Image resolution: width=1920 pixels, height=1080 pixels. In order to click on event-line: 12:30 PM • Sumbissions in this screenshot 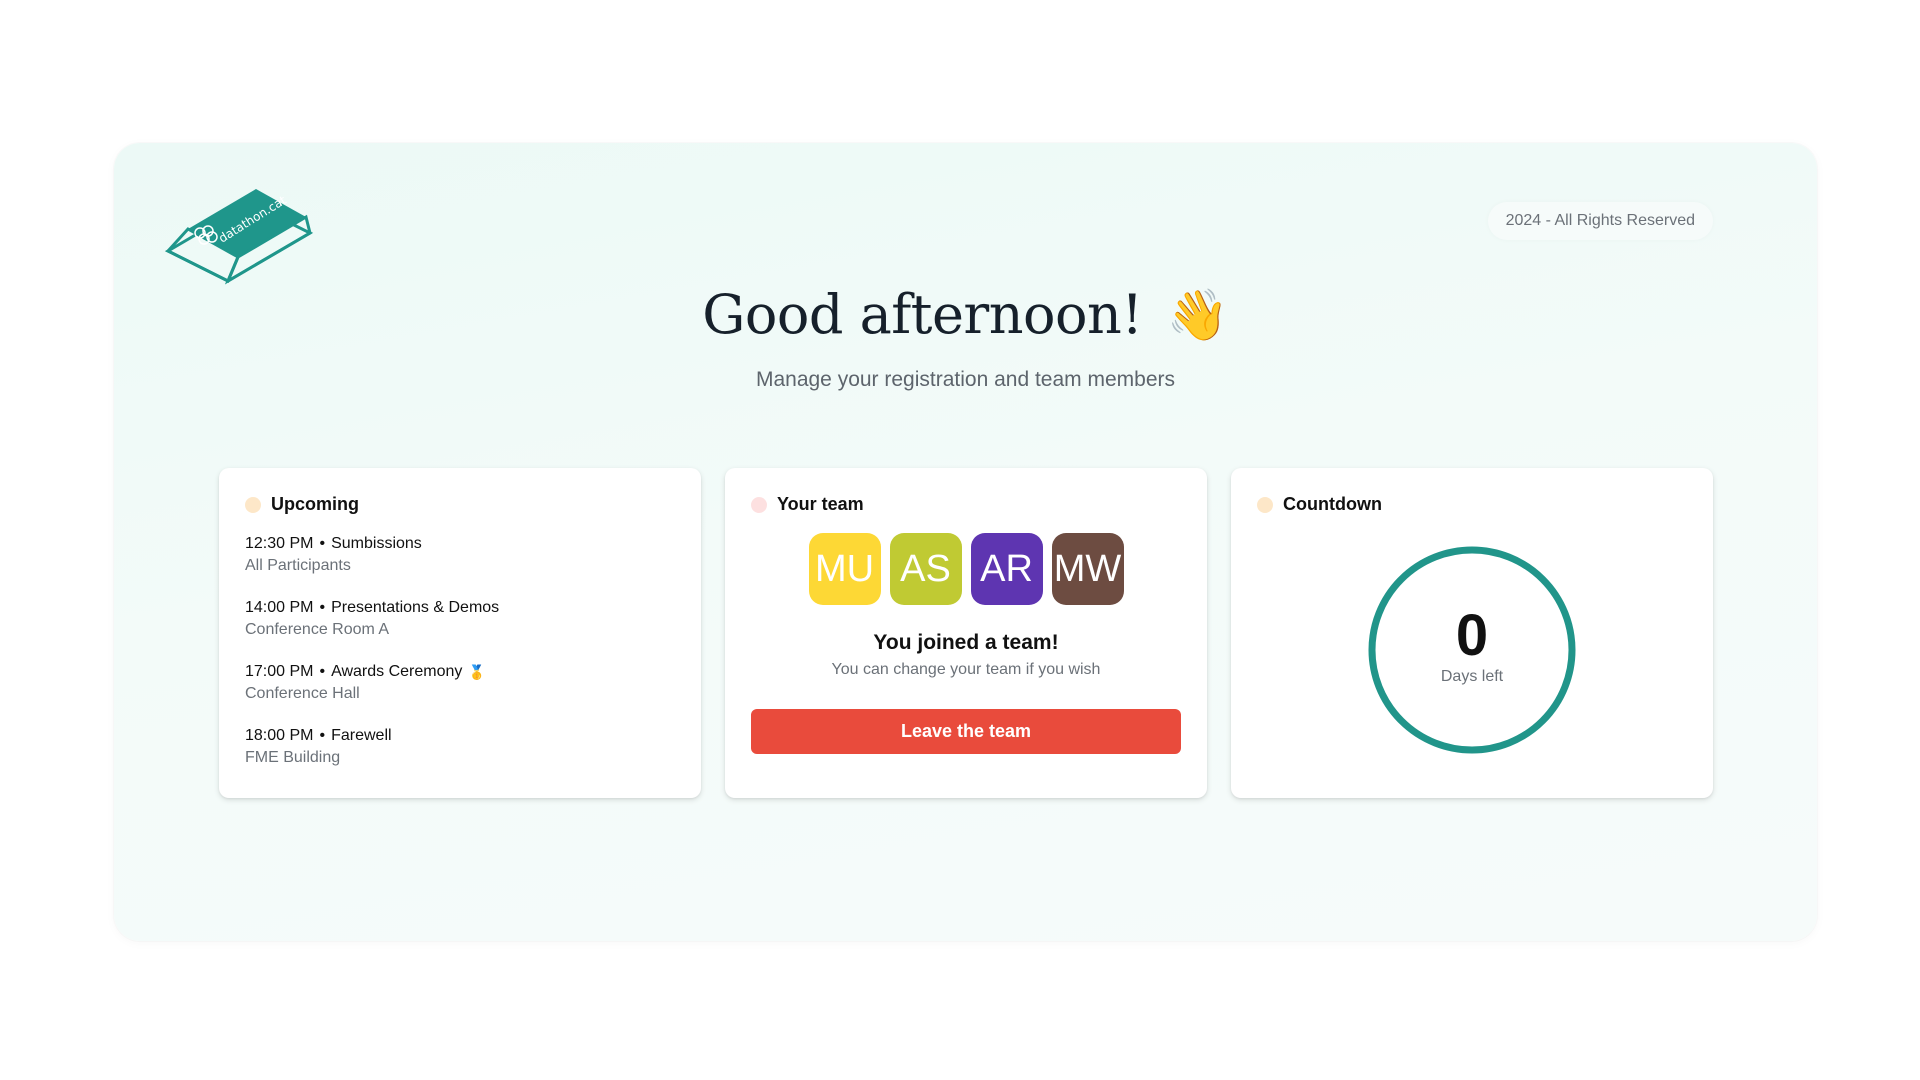, I will do `click(460, 544)`.